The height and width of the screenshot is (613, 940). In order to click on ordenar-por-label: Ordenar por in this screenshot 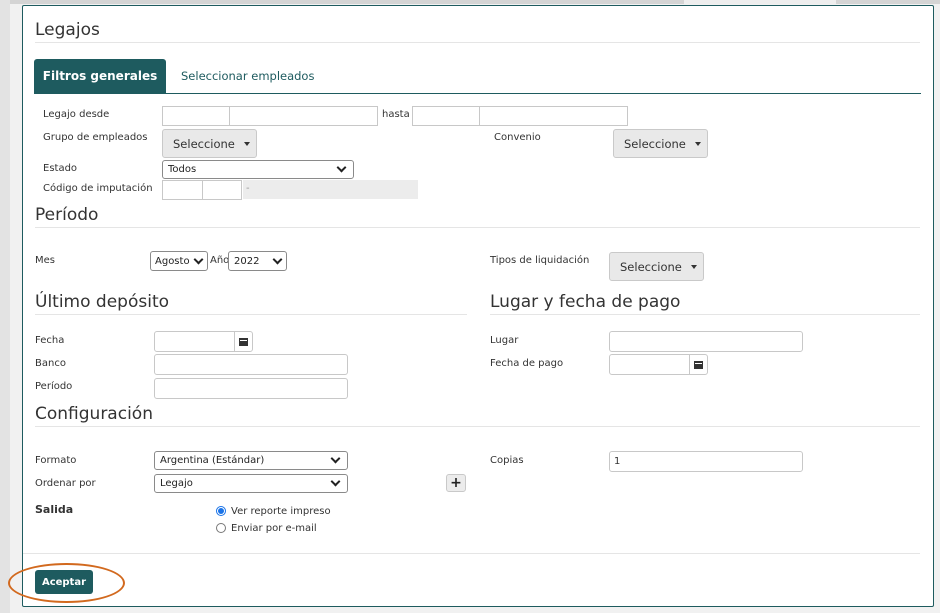, I will do `click(65, 483)`.